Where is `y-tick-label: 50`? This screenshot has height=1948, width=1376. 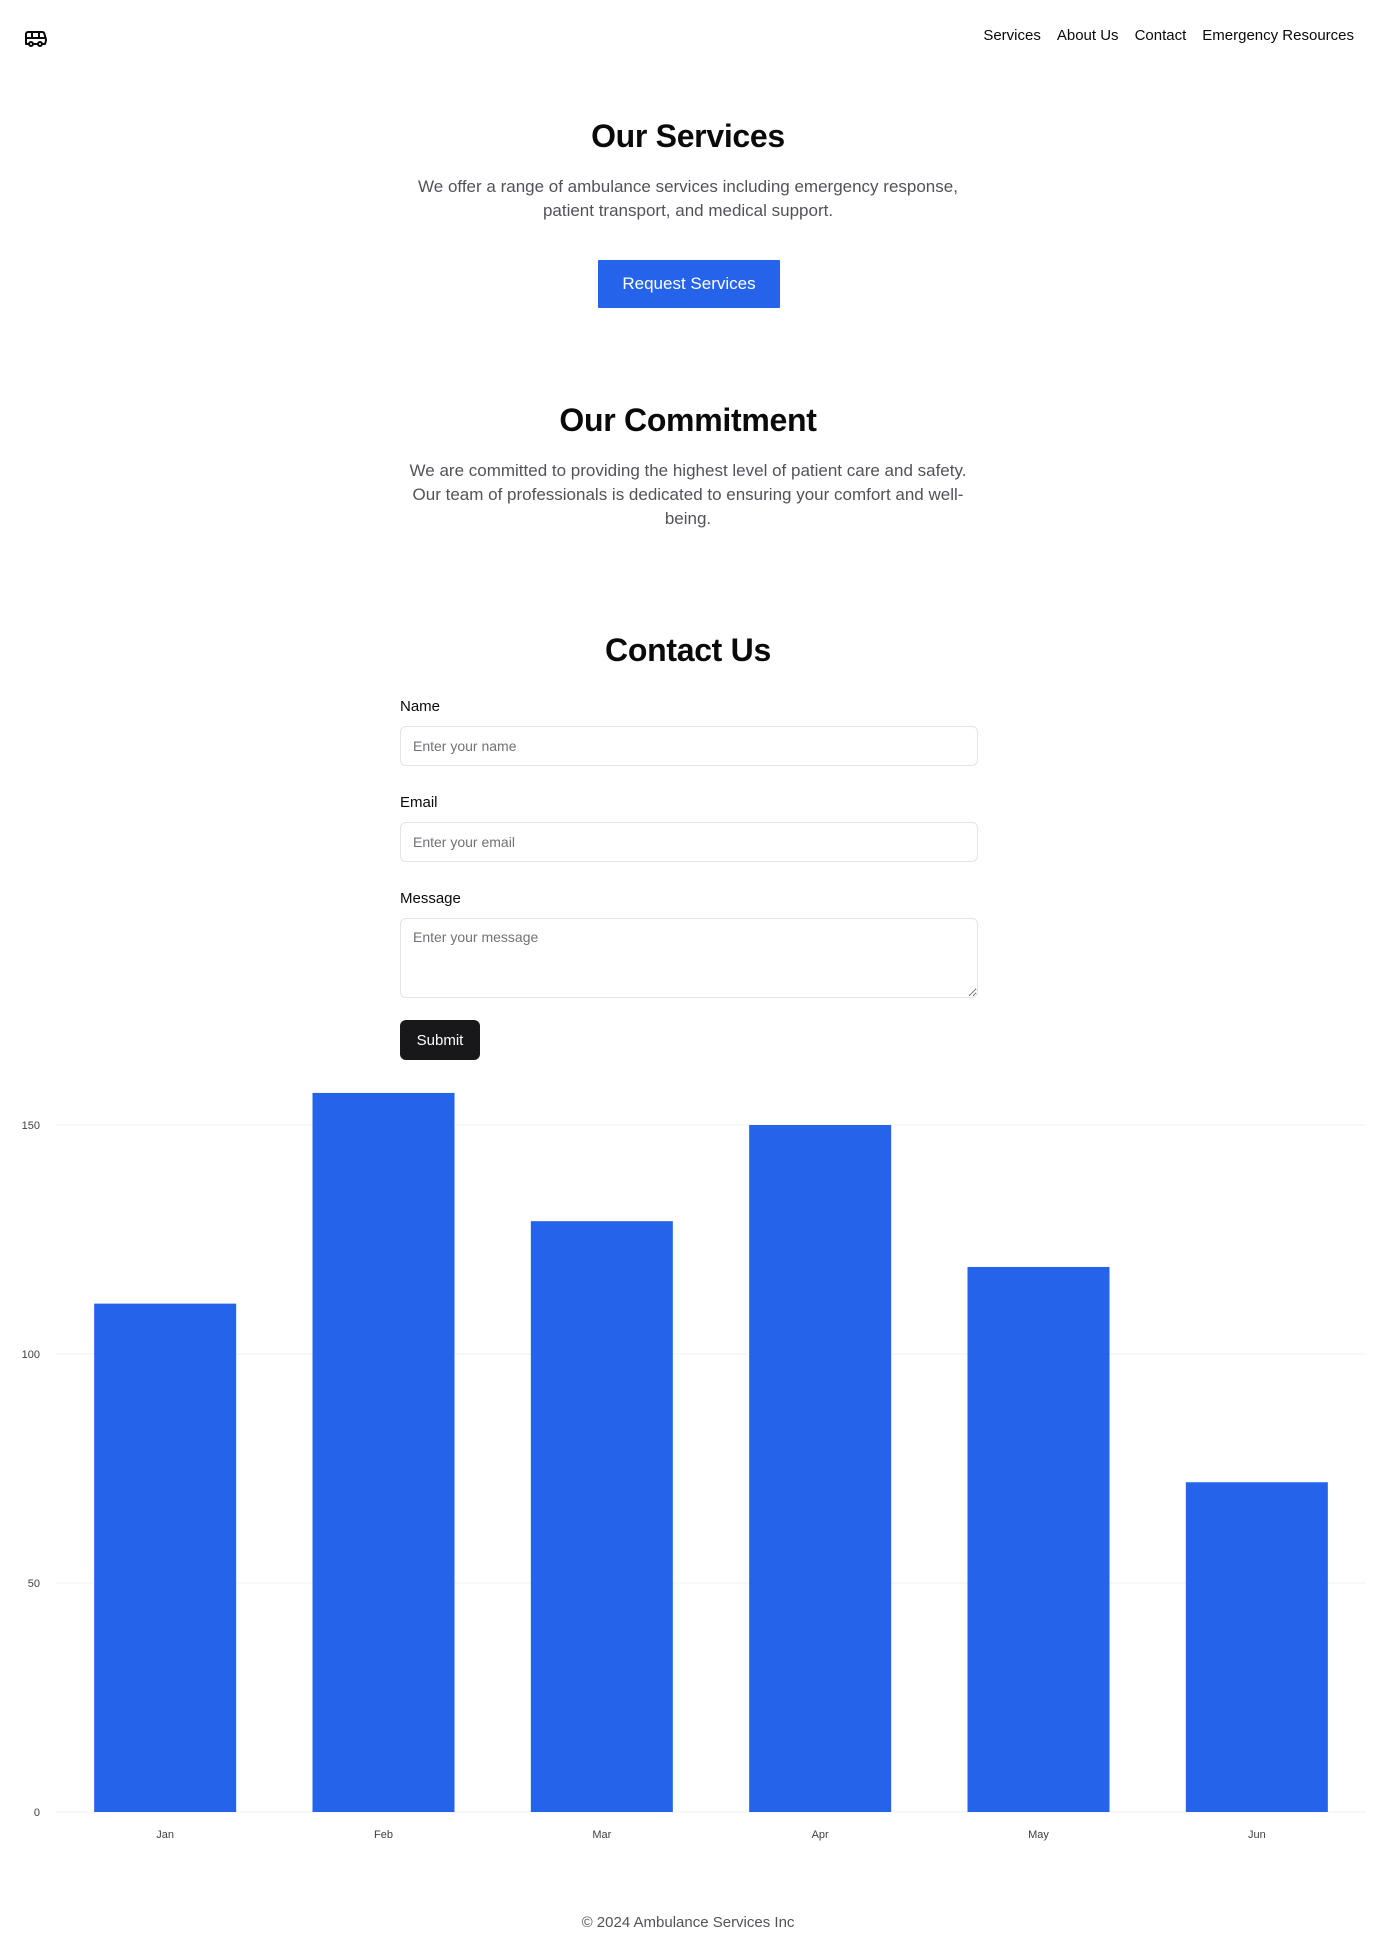
y-tick-label: 50 is located at coordinates (34, 1584).